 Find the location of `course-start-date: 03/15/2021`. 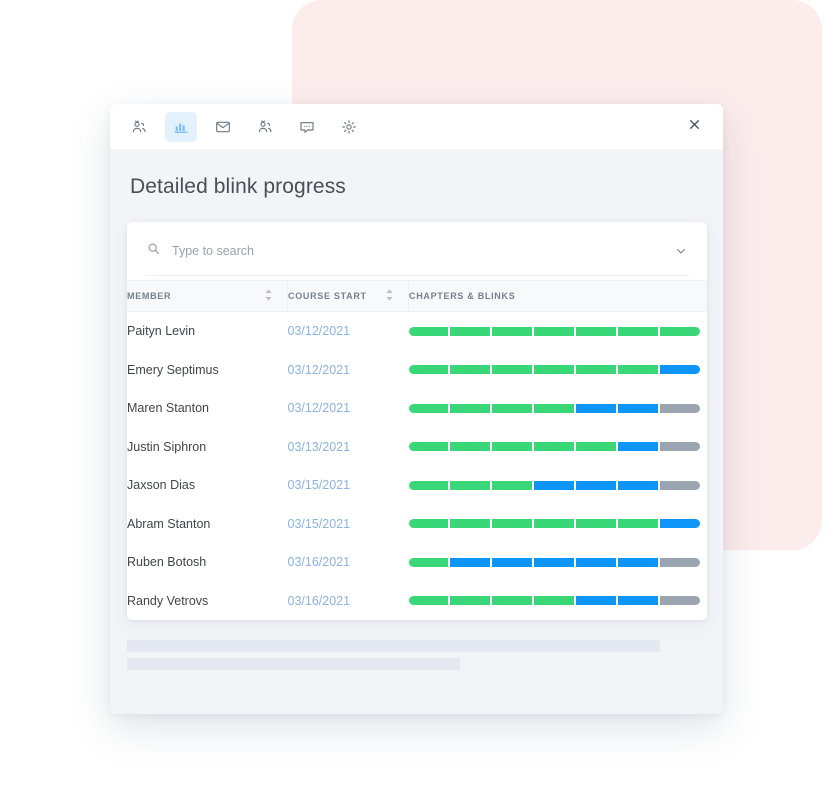

course-start-date: 03/15/2021 is located at coordinates (319, 485).